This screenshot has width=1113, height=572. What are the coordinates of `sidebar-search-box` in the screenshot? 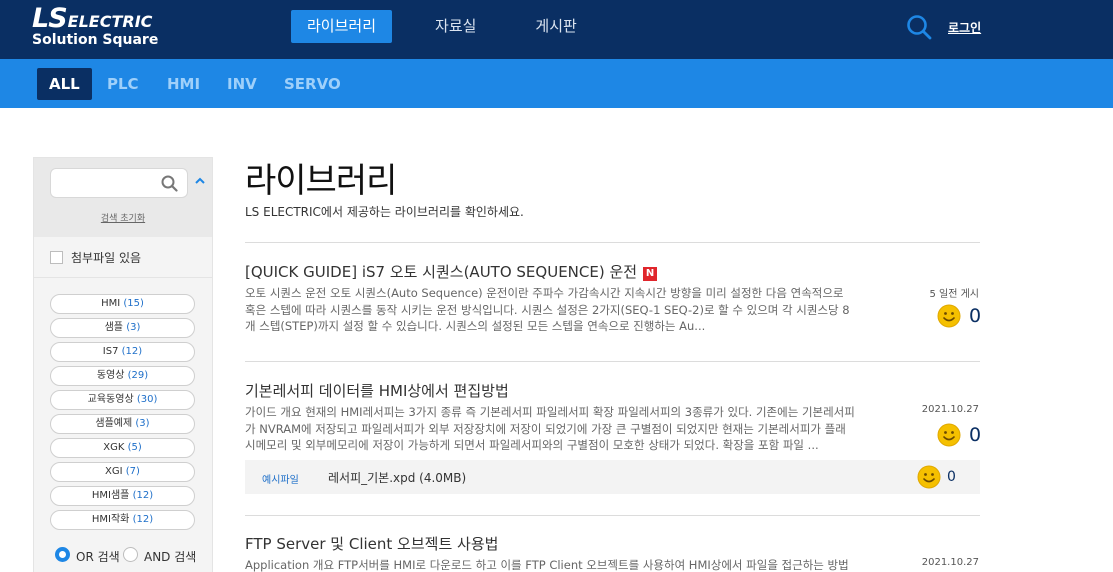 It's located at (119, 183).